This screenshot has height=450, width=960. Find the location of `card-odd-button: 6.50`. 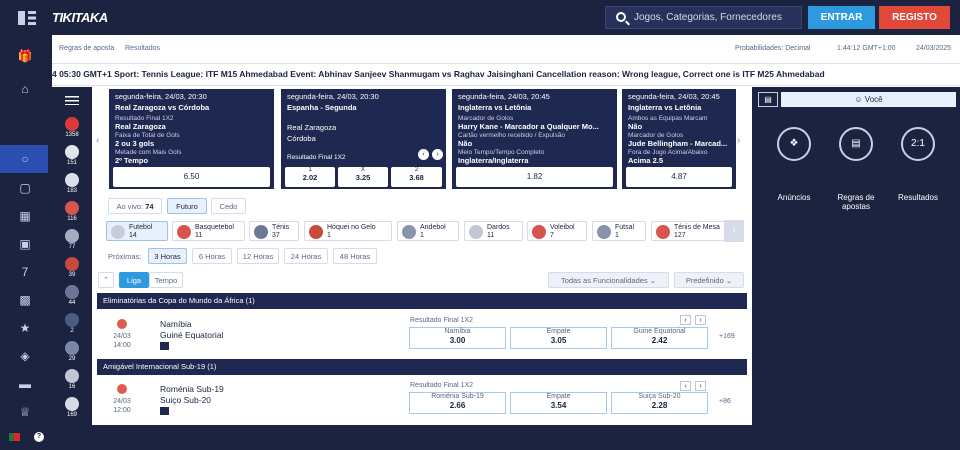

card-odd-button: 6.50 is located at coordinates (191, 177).